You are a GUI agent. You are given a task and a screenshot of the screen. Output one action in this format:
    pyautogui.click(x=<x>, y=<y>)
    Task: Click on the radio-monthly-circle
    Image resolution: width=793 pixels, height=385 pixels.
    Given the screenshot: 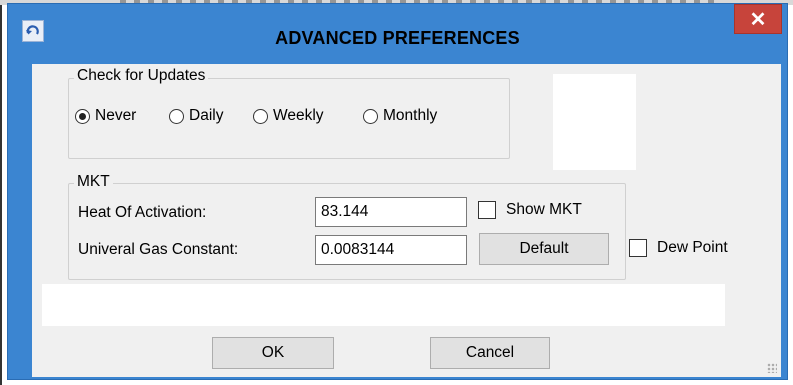 What is the action you would take?
    pyautogui.click(x=370, y=116)
    